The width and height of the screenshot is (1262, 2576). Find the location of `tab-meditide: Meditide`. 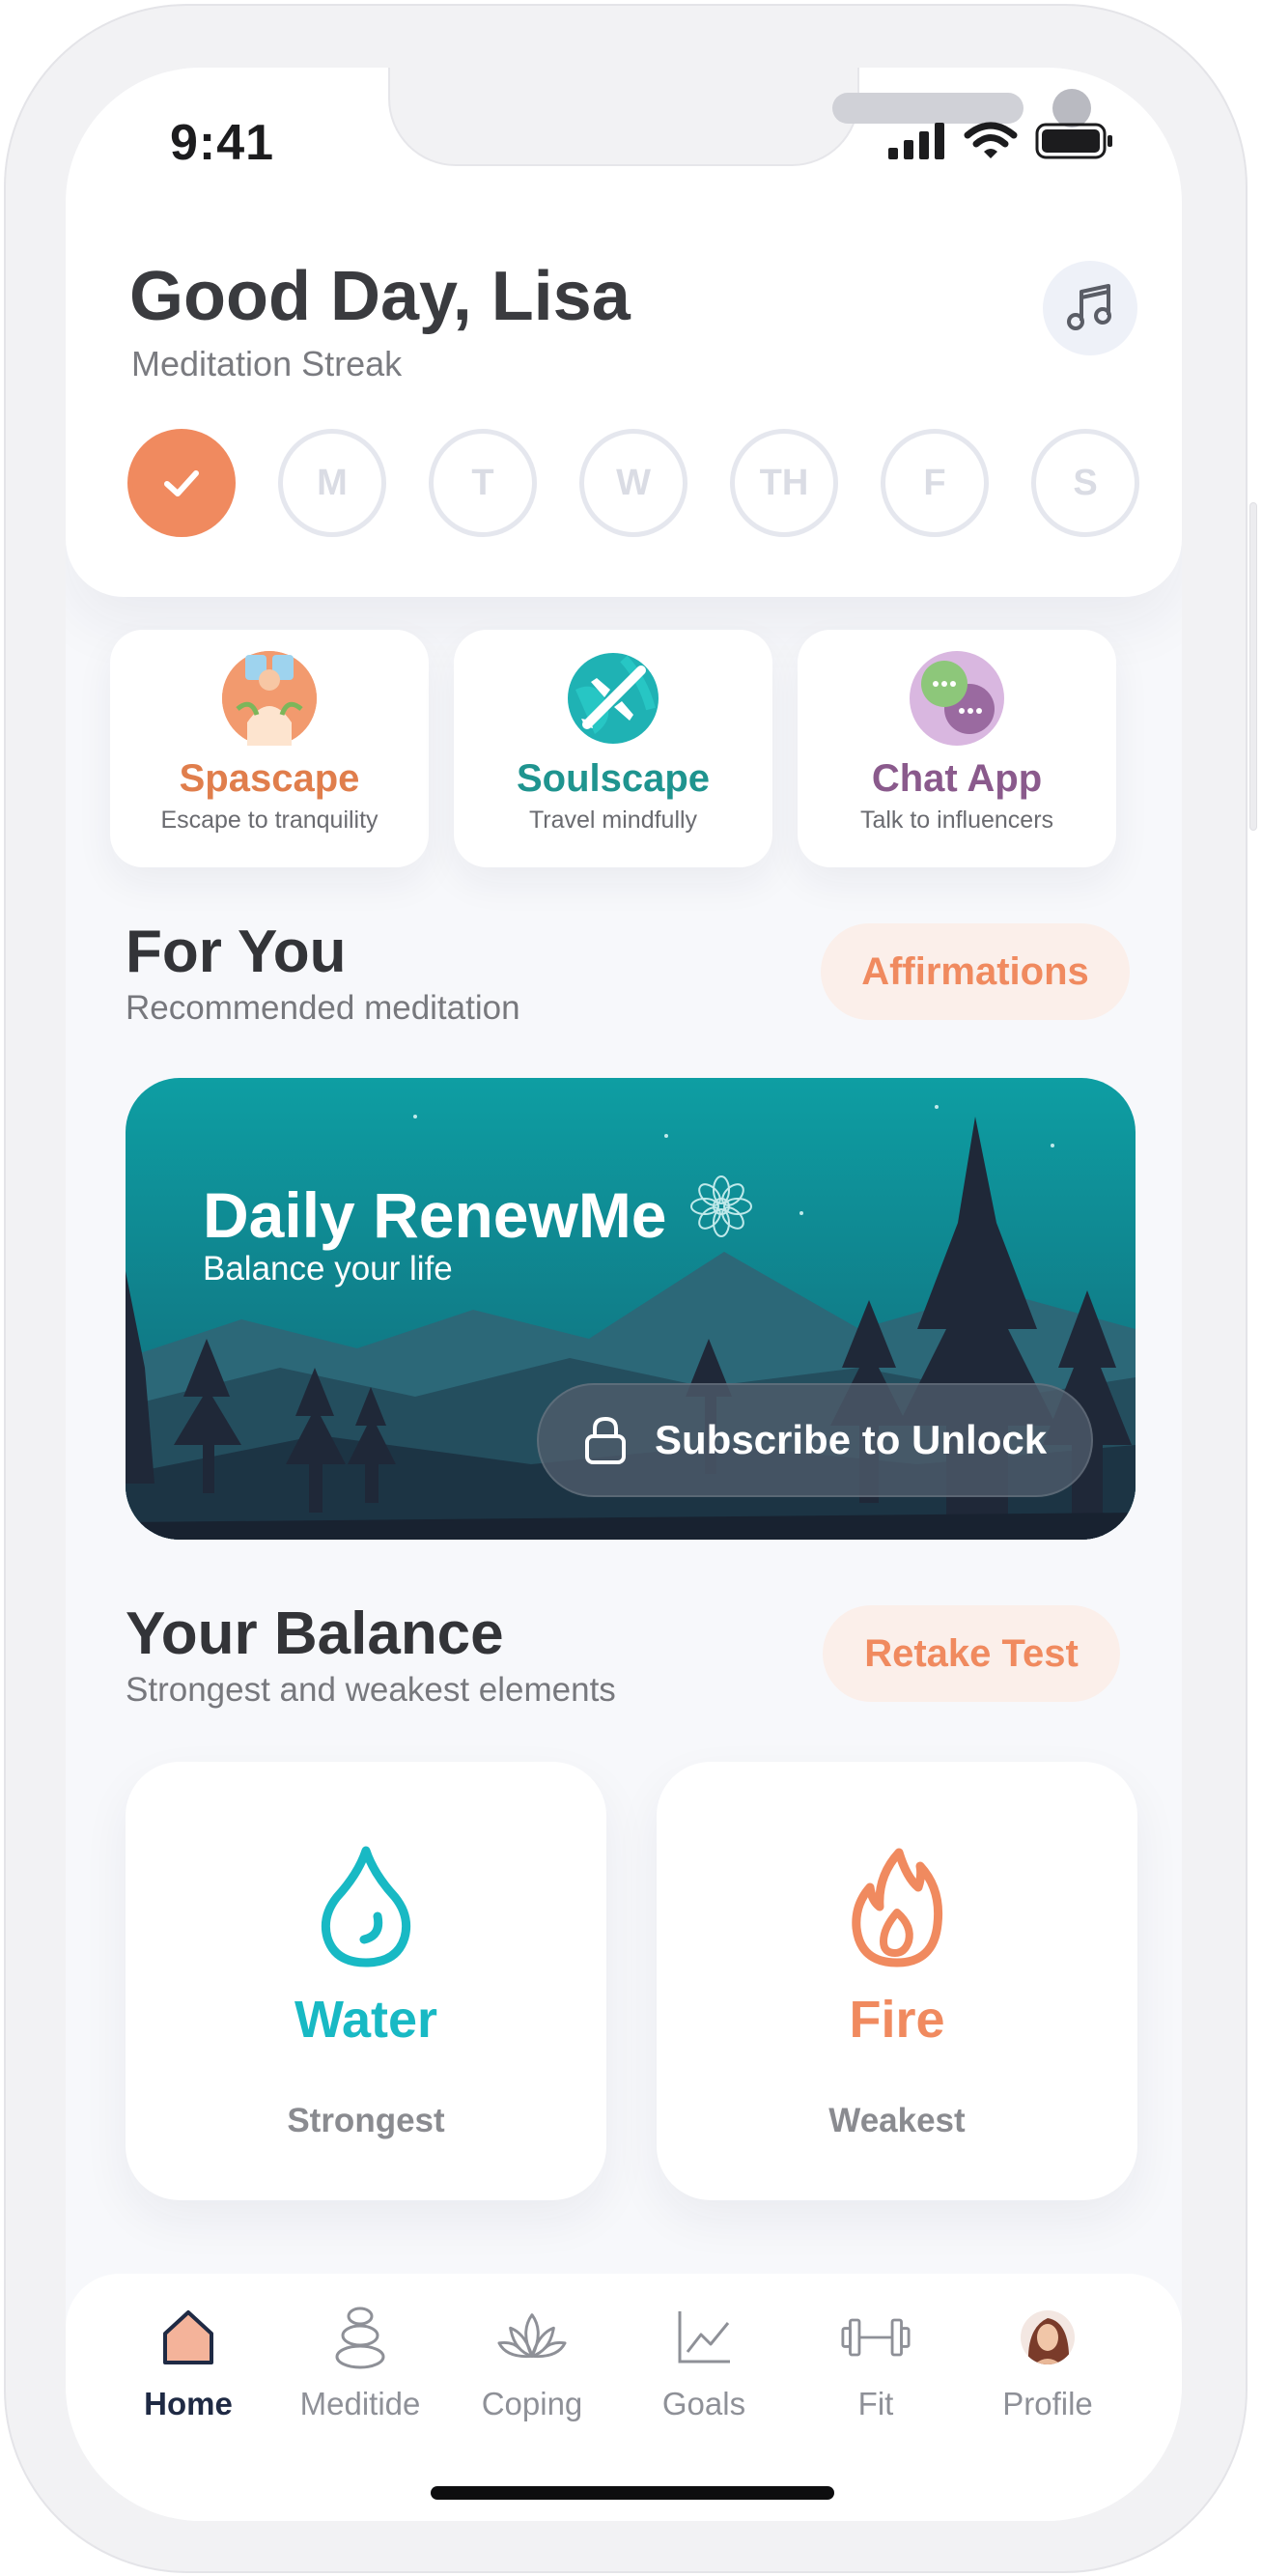

tab-meditide: Meditide is located at coordinates (360, 2362).